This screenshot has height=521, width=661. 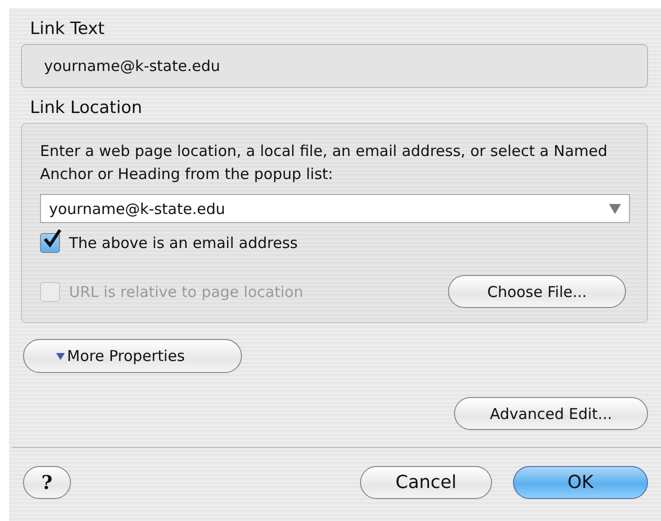 I want to click on more-properties-button: More Properties, so click(x=132, y=356).